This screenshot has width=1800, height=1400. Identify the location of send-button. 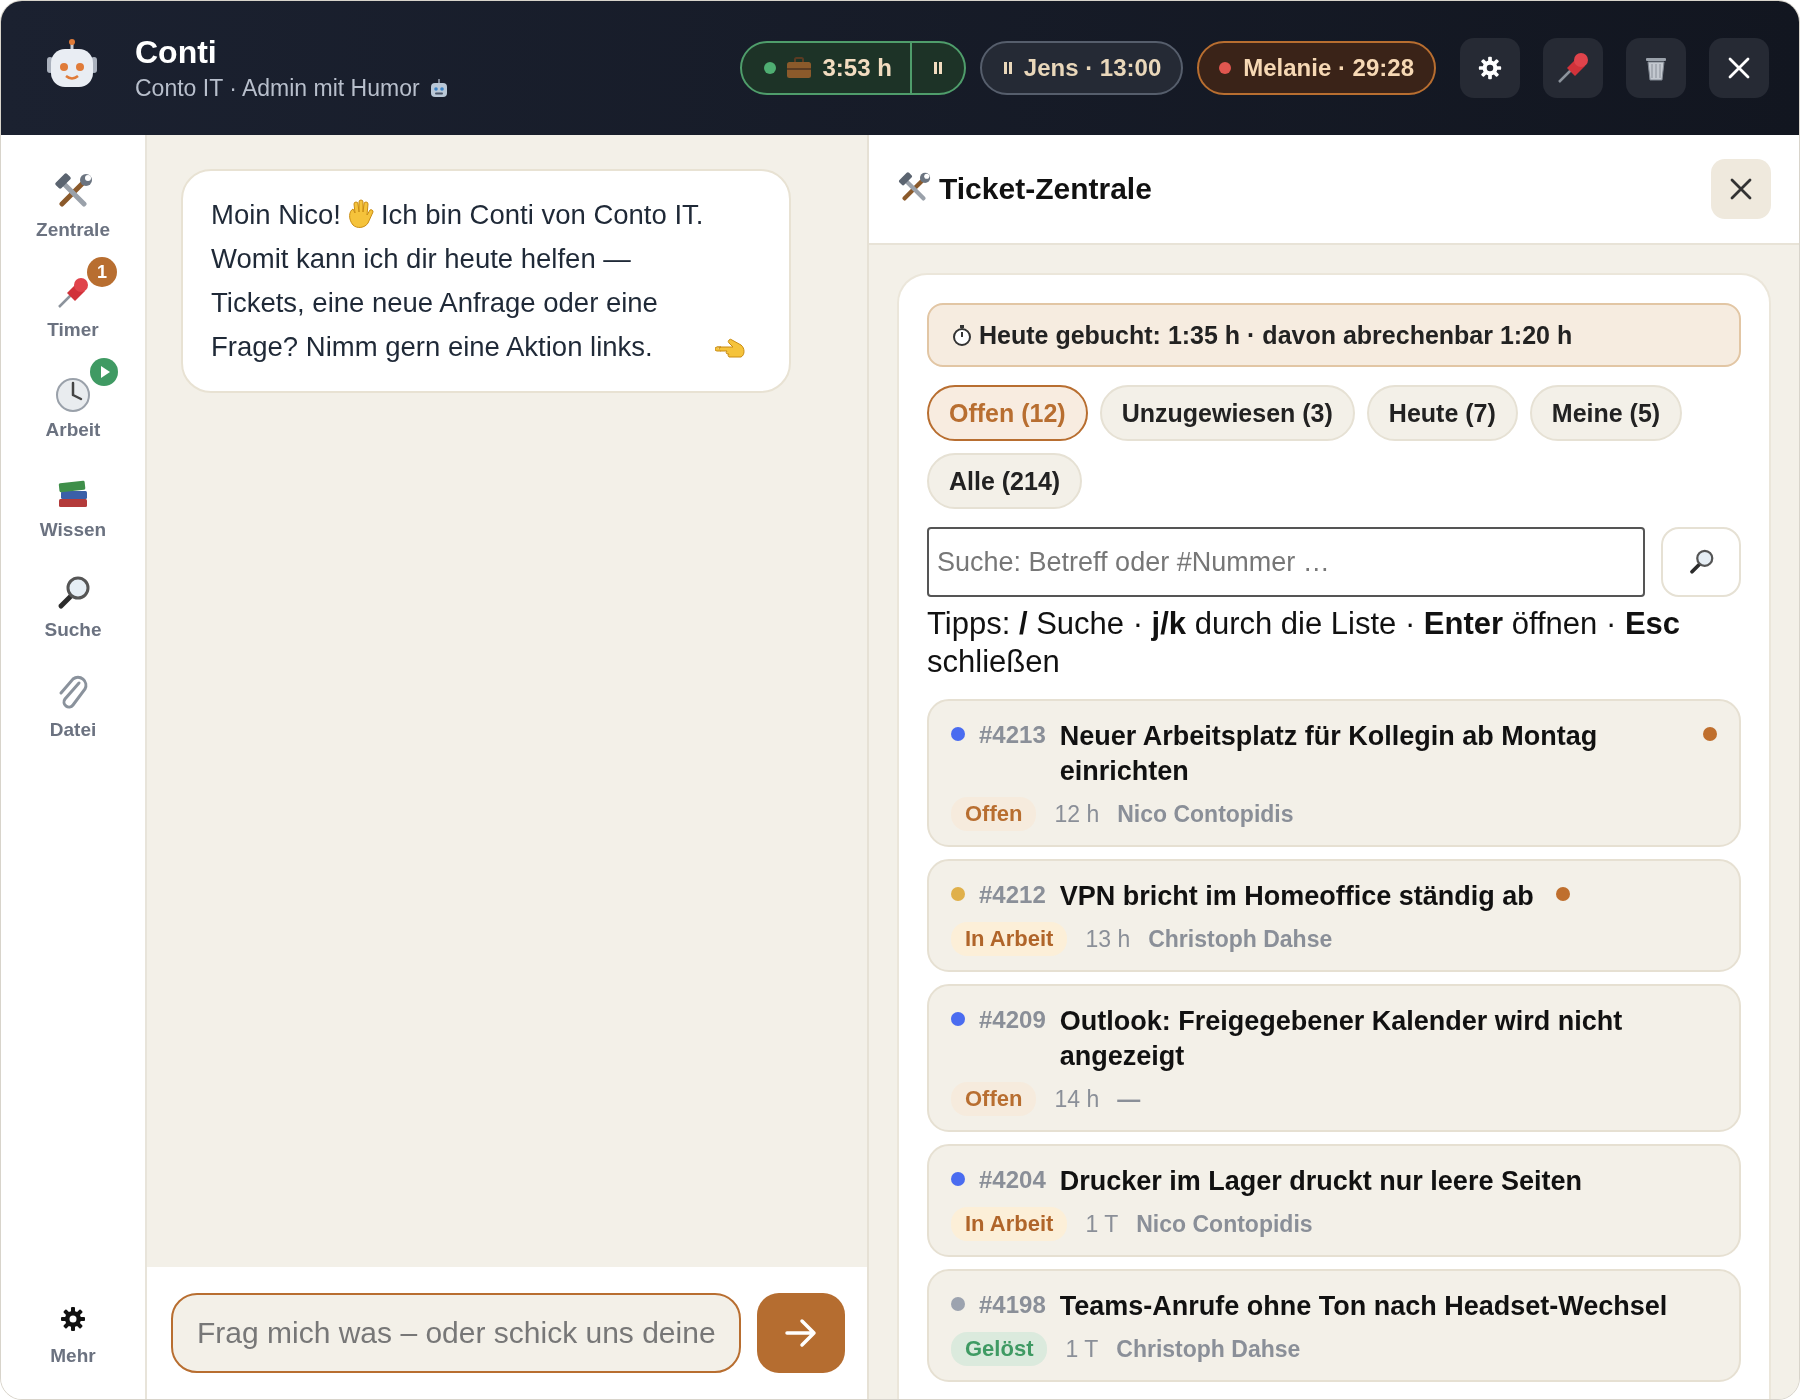
(801, 1333).